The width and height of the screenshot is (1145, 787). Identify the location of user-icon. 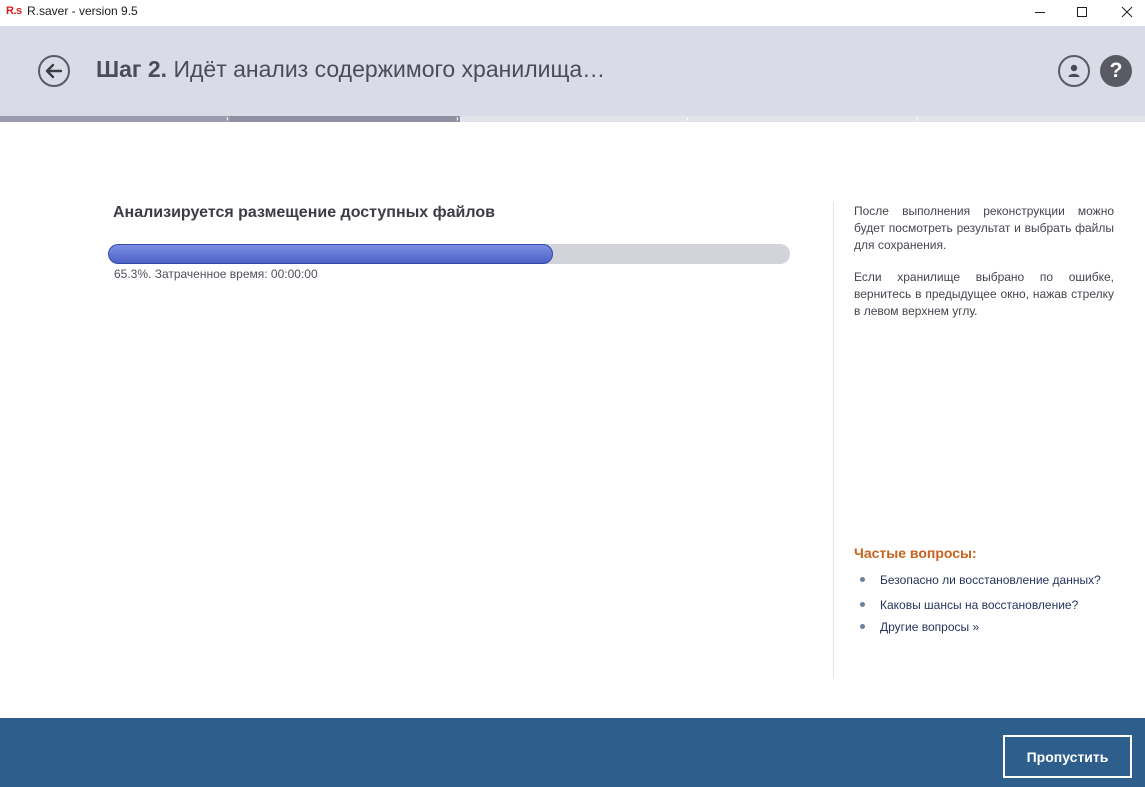
(1074, 70).